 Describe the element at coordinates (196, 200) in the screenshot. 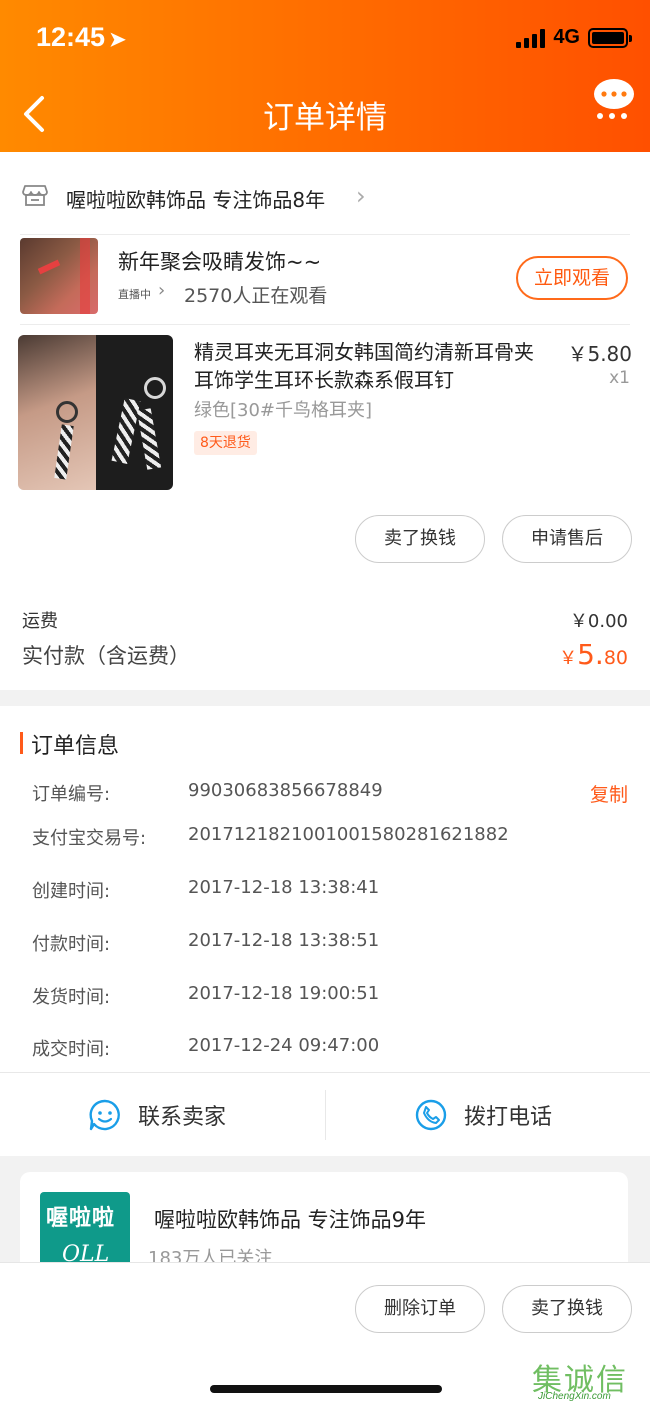

I see `shop-name: 喔啦啦欧韩饰品 专注饰品8年` at that location.